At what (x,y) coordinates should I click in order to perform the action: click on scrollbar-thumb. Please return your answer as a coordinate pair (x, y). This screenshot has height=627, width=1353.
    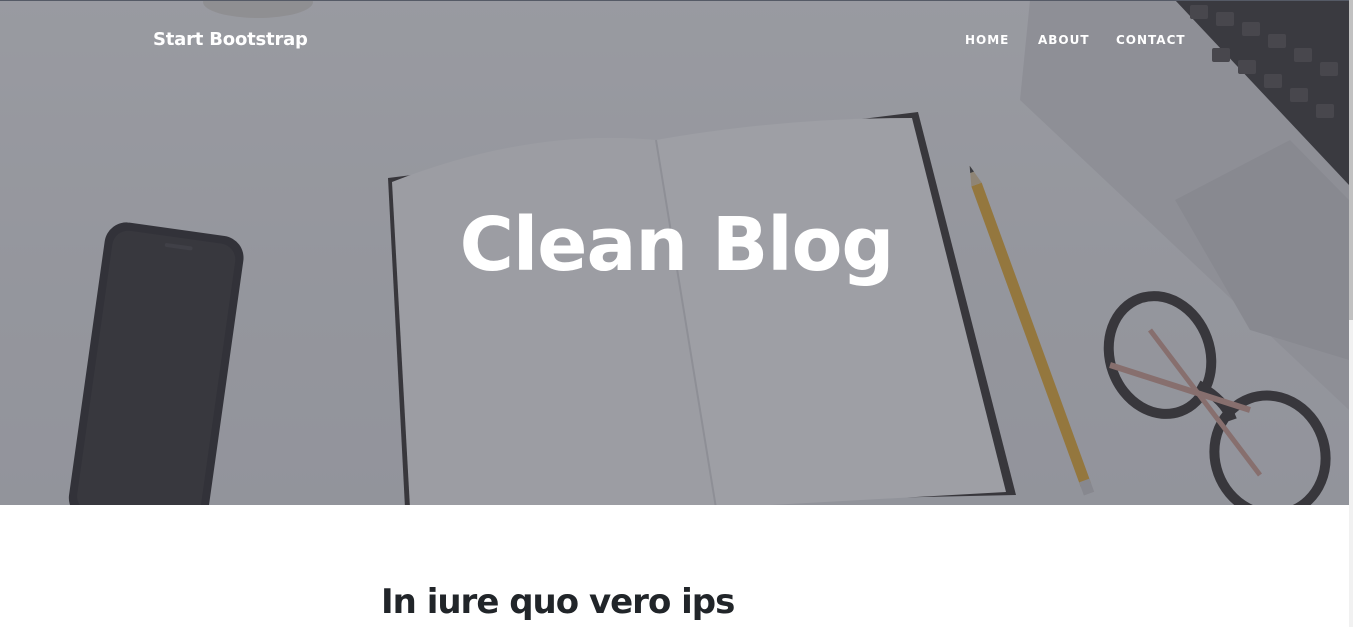
    Looking at the image, I should click on (1351, 160).